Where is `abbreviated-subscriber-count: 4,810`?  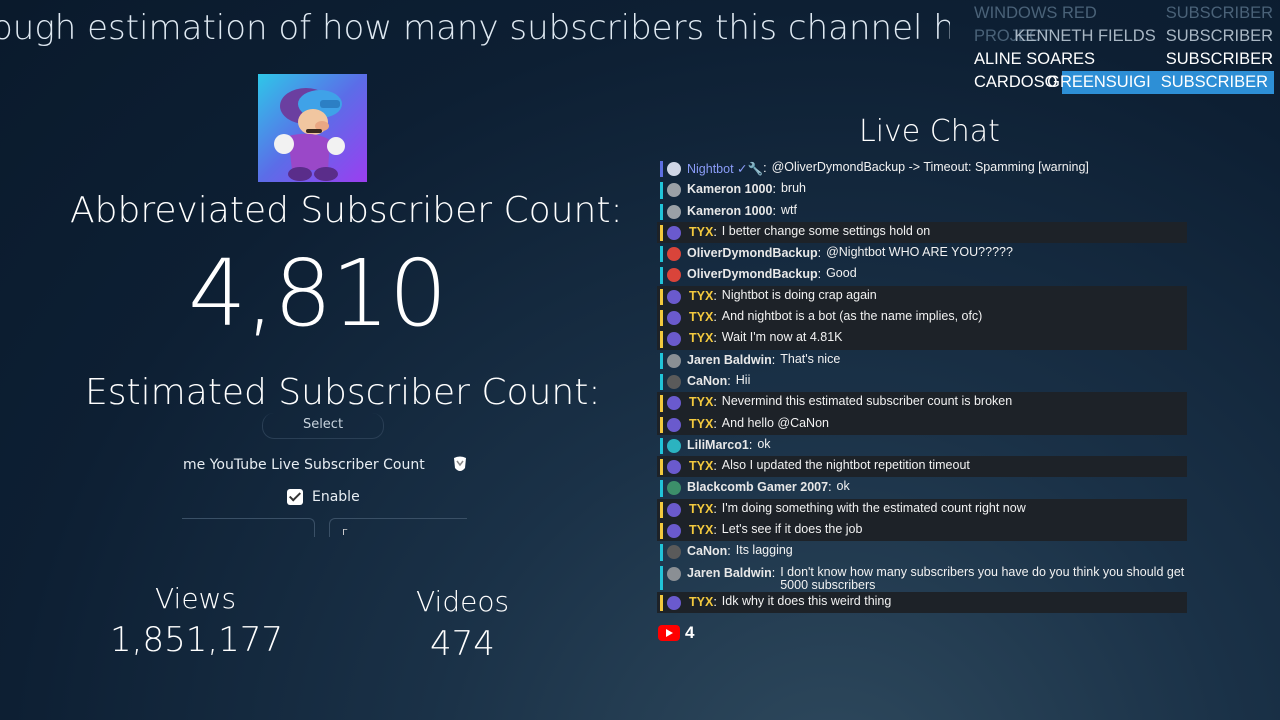
abbreviated-subscriber-count: 4,810 is located at coordinates (317, 293).